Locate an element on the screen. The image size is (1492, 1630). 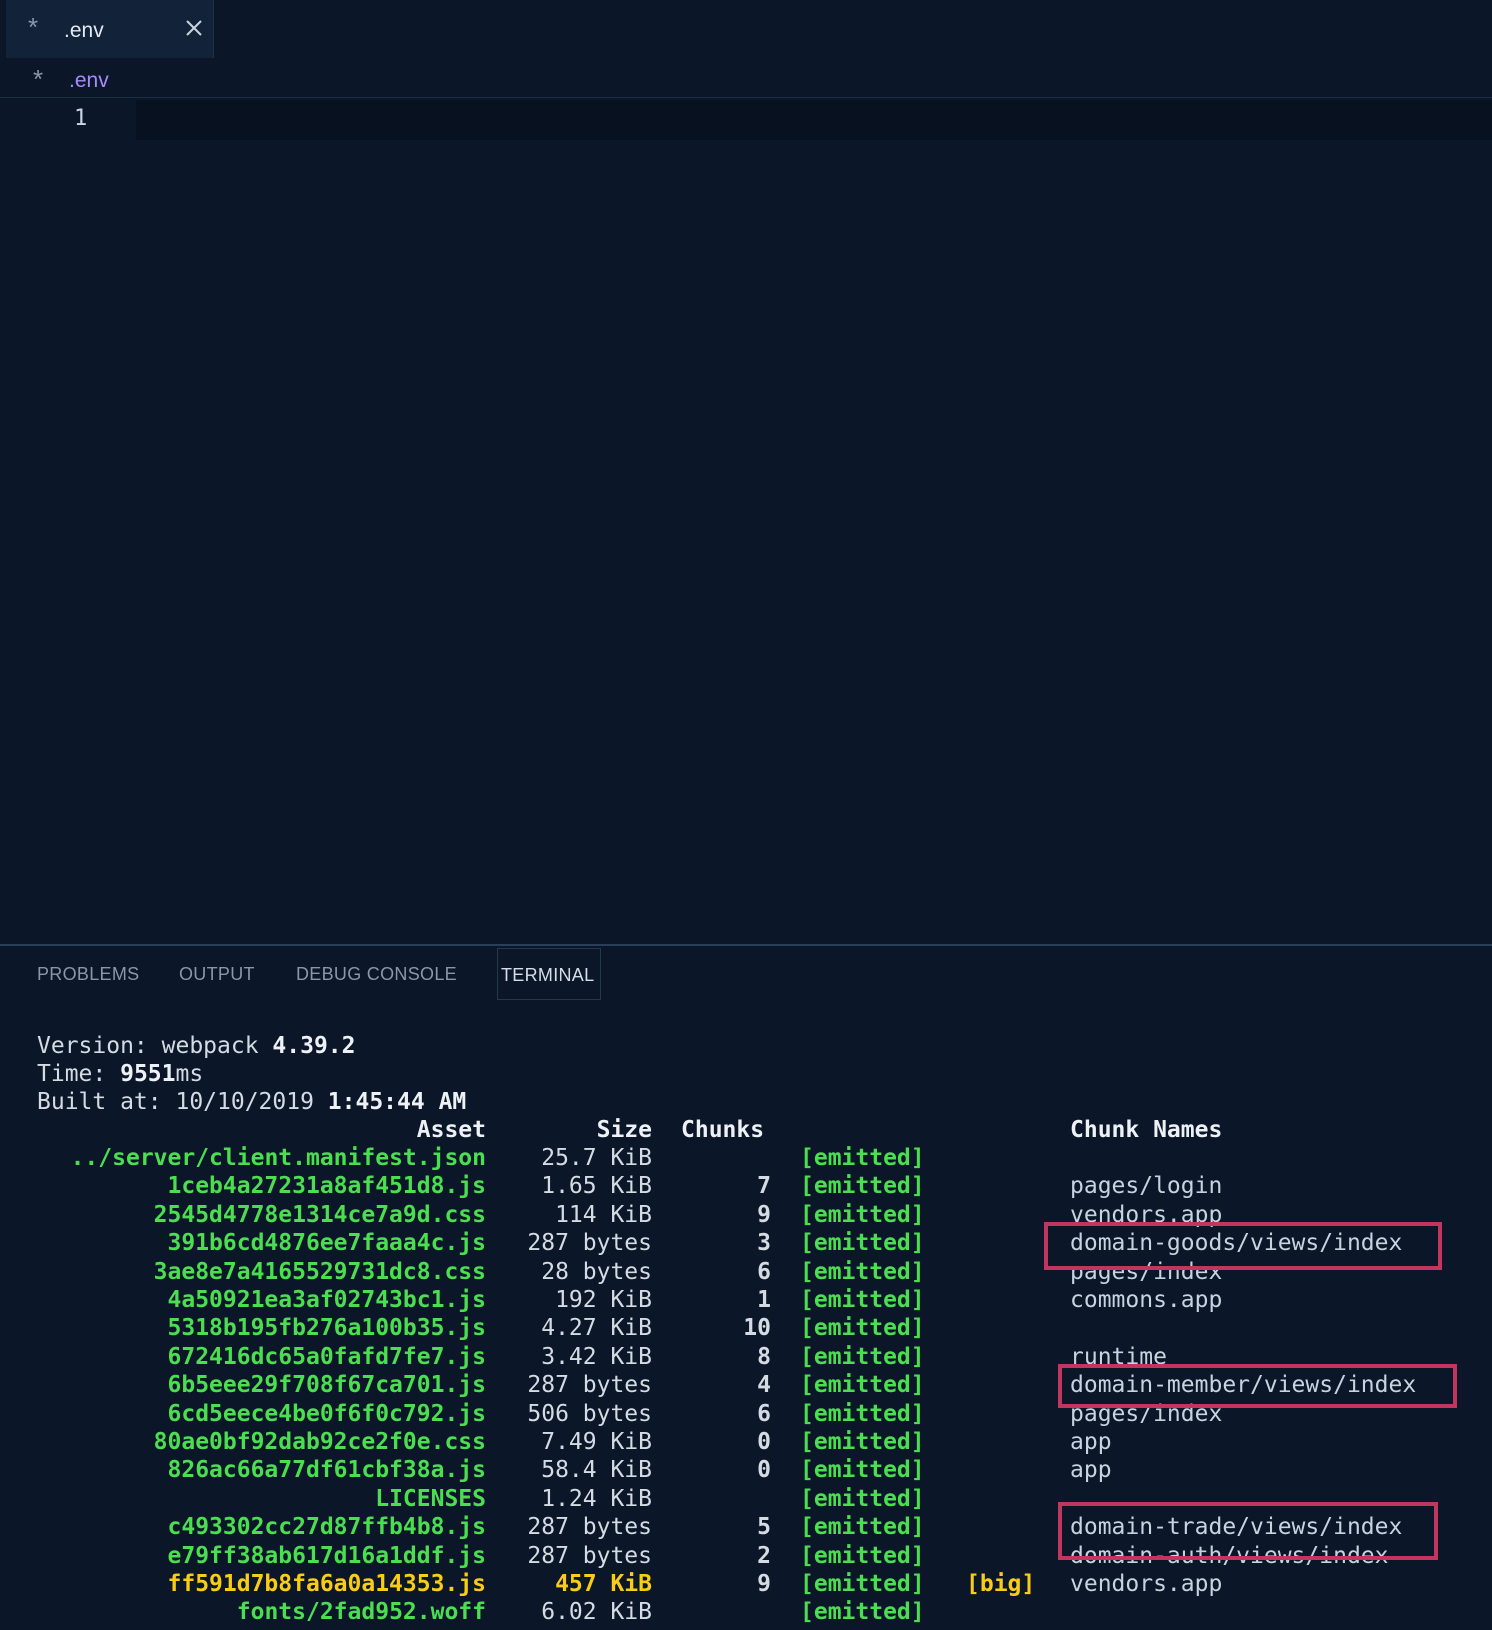
asset-name: 6b5eee29f708f67ca701.js is located at coordinates (327, 1385).